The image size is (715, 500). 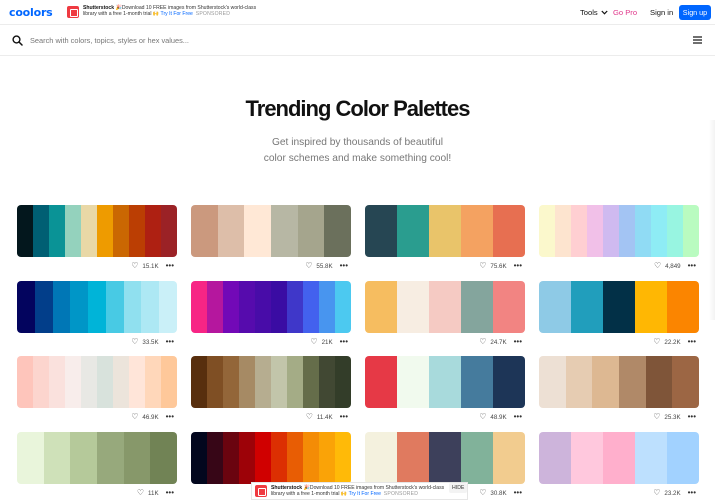 I want to click on hide-ad-button: HIDE, so click(x=458, y=488).